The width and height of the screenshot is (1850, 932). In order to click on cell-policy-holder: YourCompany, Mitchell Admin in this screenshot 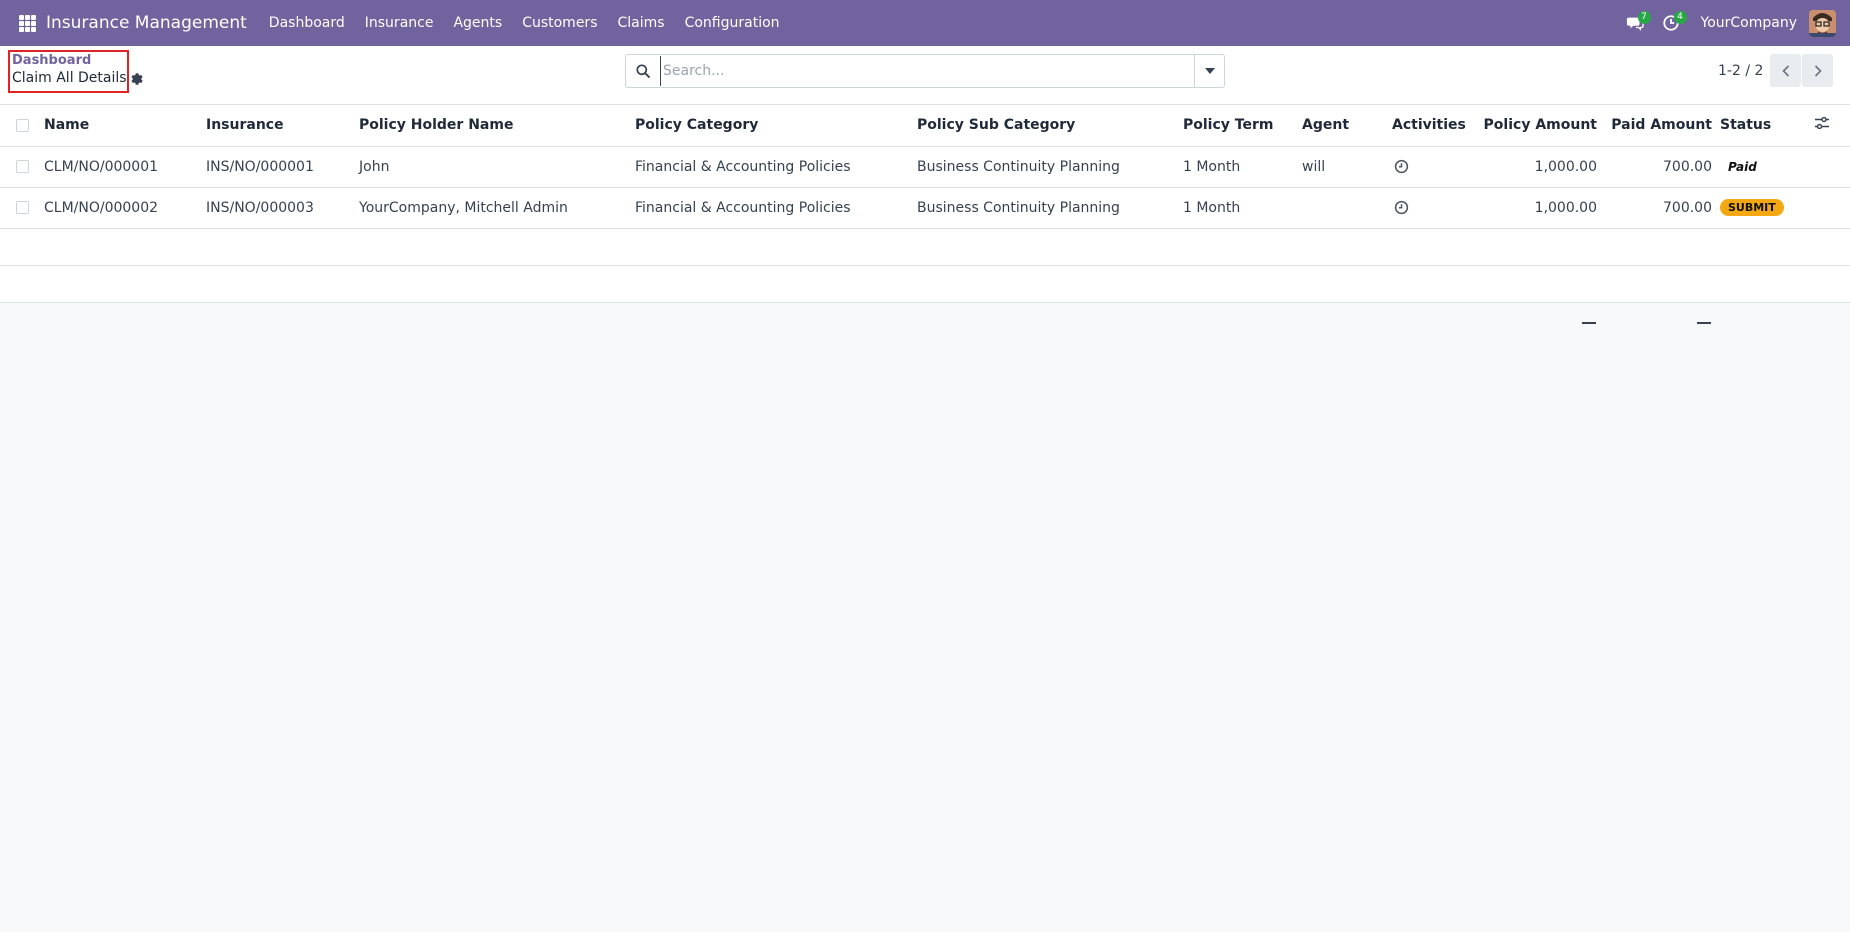, I will do `click(493, 208)`.